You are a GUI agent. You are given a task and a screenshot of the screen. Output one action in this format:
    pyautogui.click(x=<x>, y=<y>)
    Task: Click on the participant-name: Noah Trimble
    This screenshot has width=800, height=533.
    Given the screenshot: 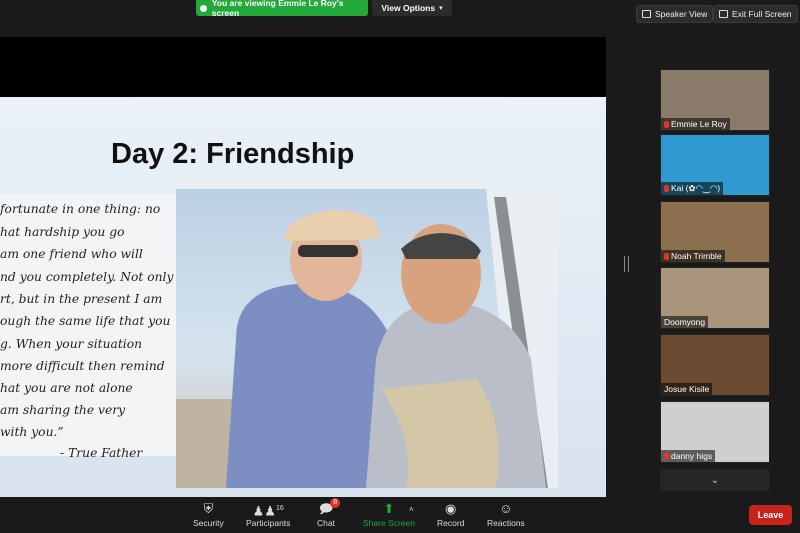 What is the action you would take?
    pyautogui.click(x=696, y=256)
    